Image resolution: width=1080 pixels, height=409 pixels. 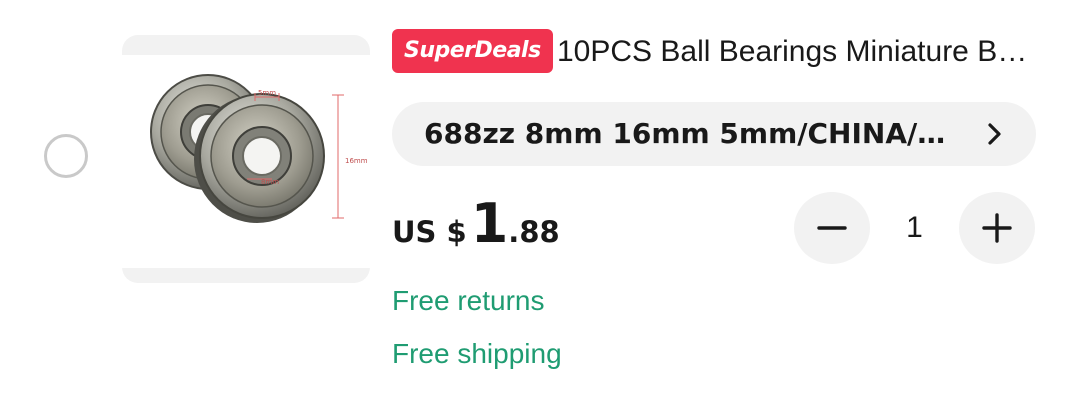 What do you see at coordinates (259, 158) in the screenshot?
I see `bearing-front` at bounding box center [259, 158].